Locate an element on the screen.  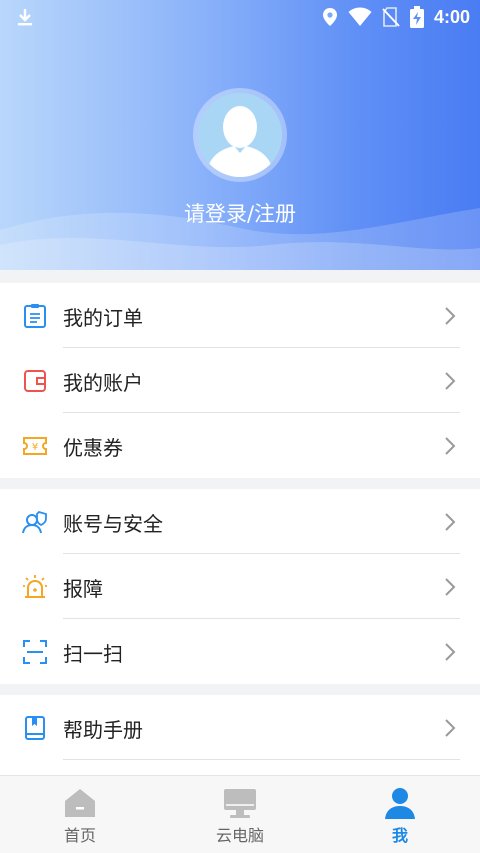
status-time: 4:00 is located at coordinates (451, 16).